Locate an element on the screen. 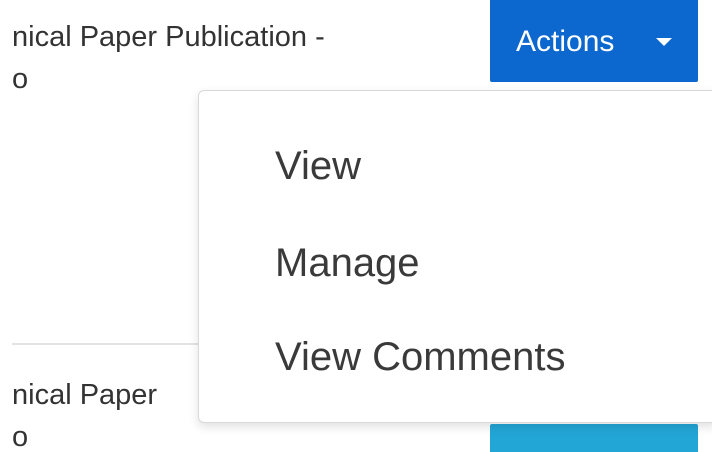 Image resolution: width=712 pixels, height=452 pixels. menu-item-view-comments: View Comments is located at coordinates (420, 357).